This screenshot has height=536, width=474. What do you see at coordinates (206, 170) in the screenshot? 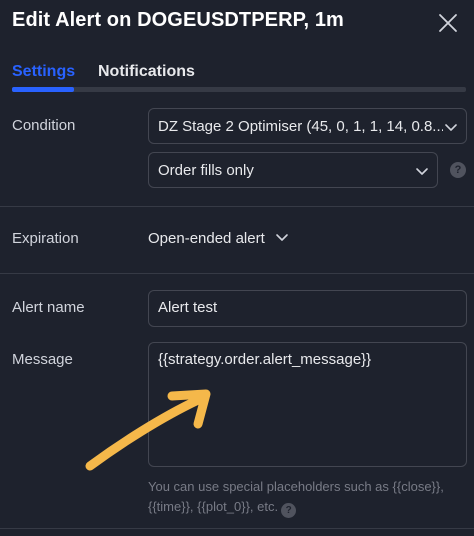
I see `condition-trigger-value: Order fills only` at bounding box center [206, 170].